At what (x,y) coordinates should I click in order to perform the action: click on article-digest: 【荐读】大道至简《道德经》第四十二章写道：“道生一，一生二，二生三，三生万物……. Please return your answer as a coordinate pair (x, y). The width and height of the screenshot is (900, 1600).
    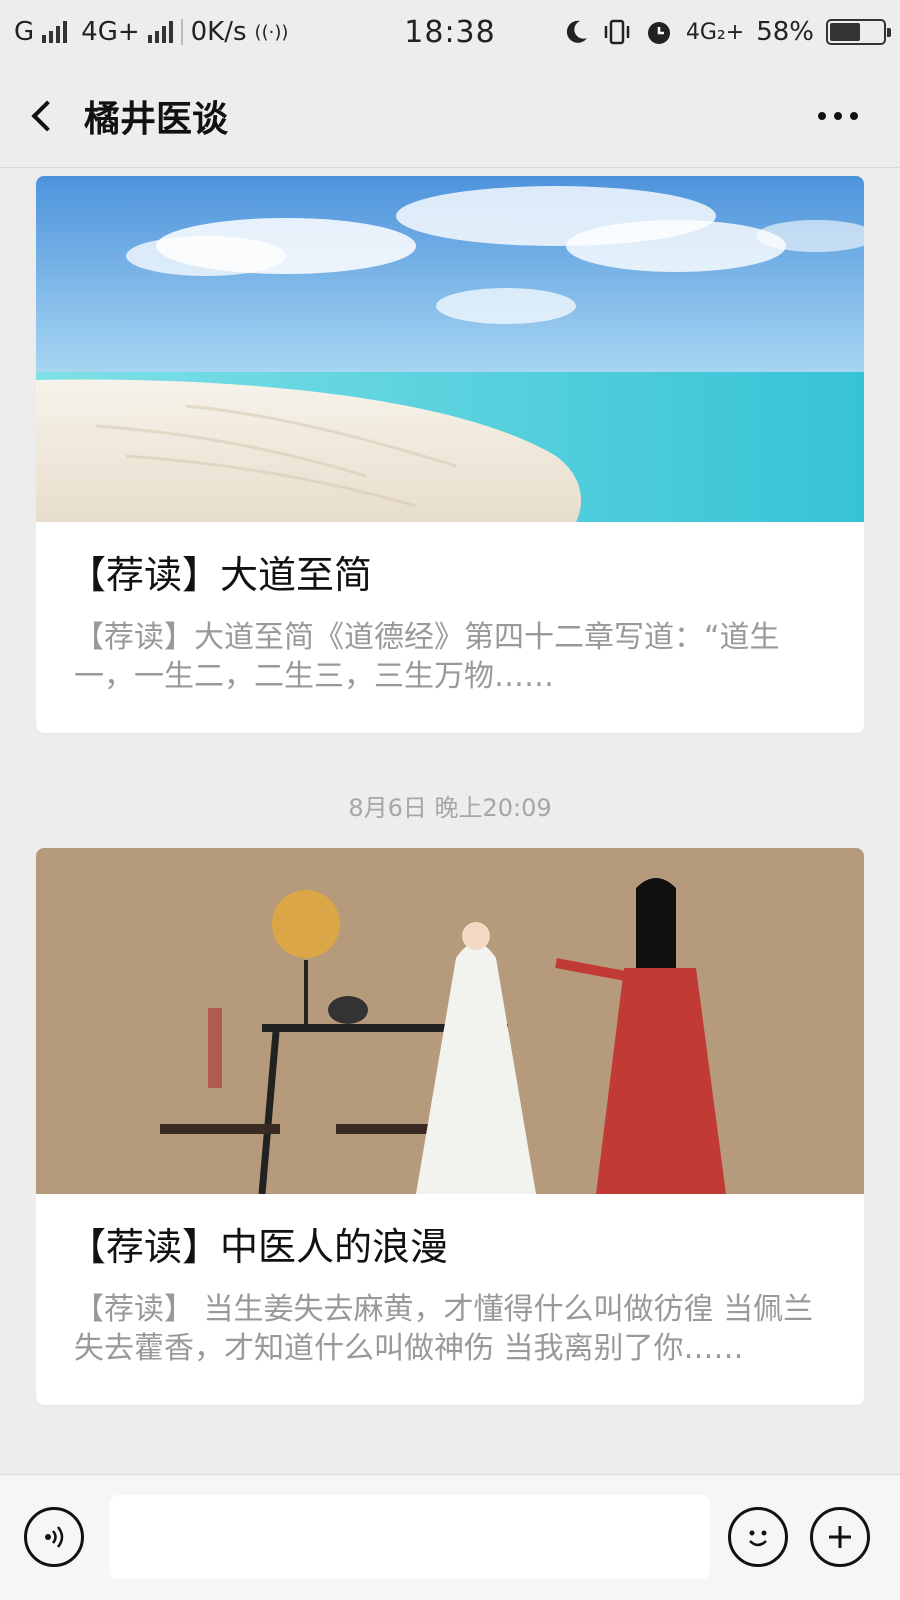
    Looking at the image, I should click on (427, 657).